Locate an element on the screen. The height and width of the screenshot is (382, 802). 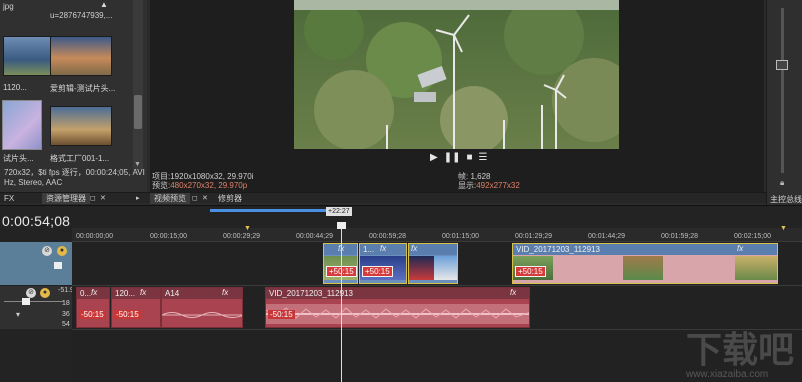
audio-clip: 0... fx -50:15 is located at coordinates (93, 307).